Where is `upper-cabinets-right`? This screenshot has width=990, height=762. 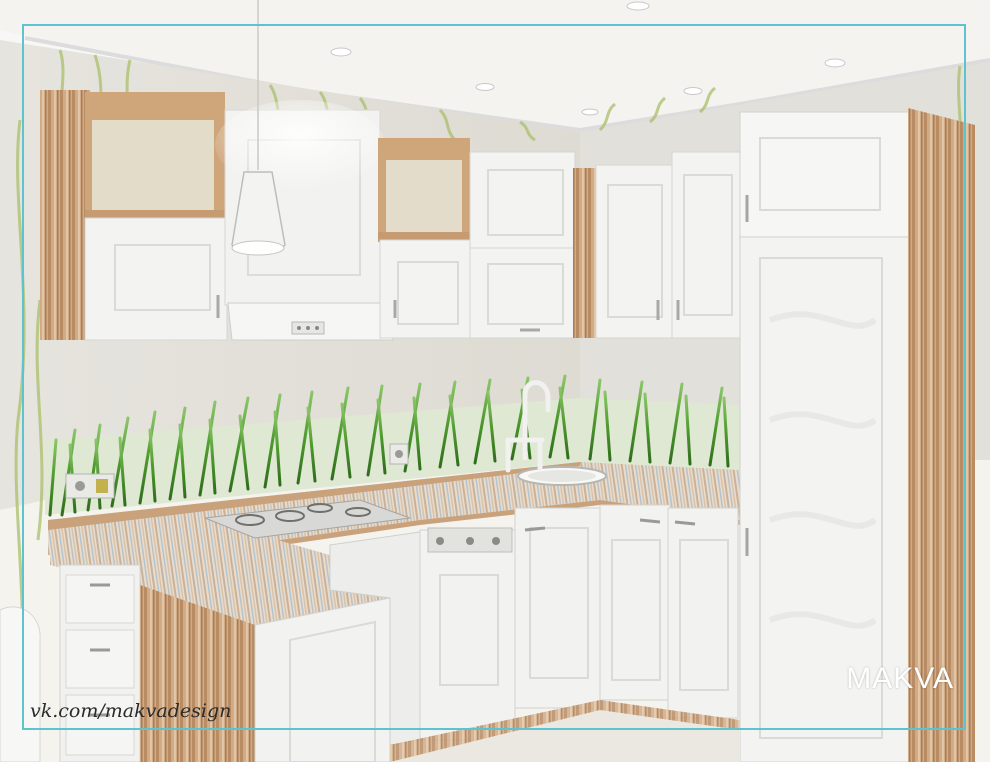
upper-cabinets-right is located at coordinates (669, 245).